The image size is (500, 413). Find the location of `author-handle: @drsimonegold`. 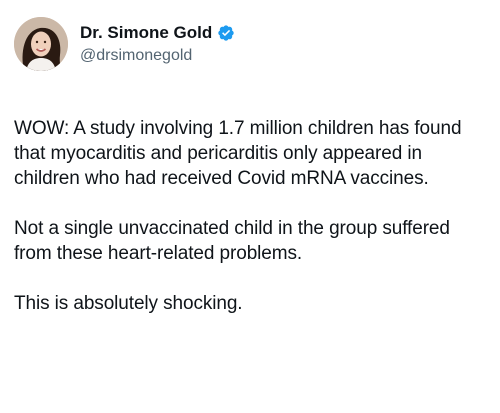

author-handle: @drsimonegold is located at coordinates (157, 55).